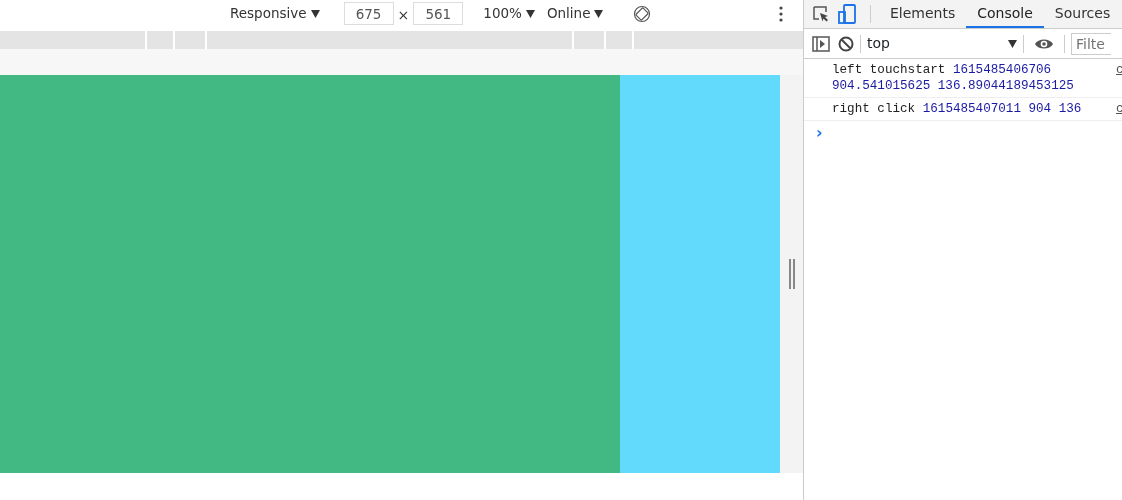 This screenshot has width=1122, height=500. Describe the element at coordinates (847, 14) in the screenshot. I see `device-icon` at that location.